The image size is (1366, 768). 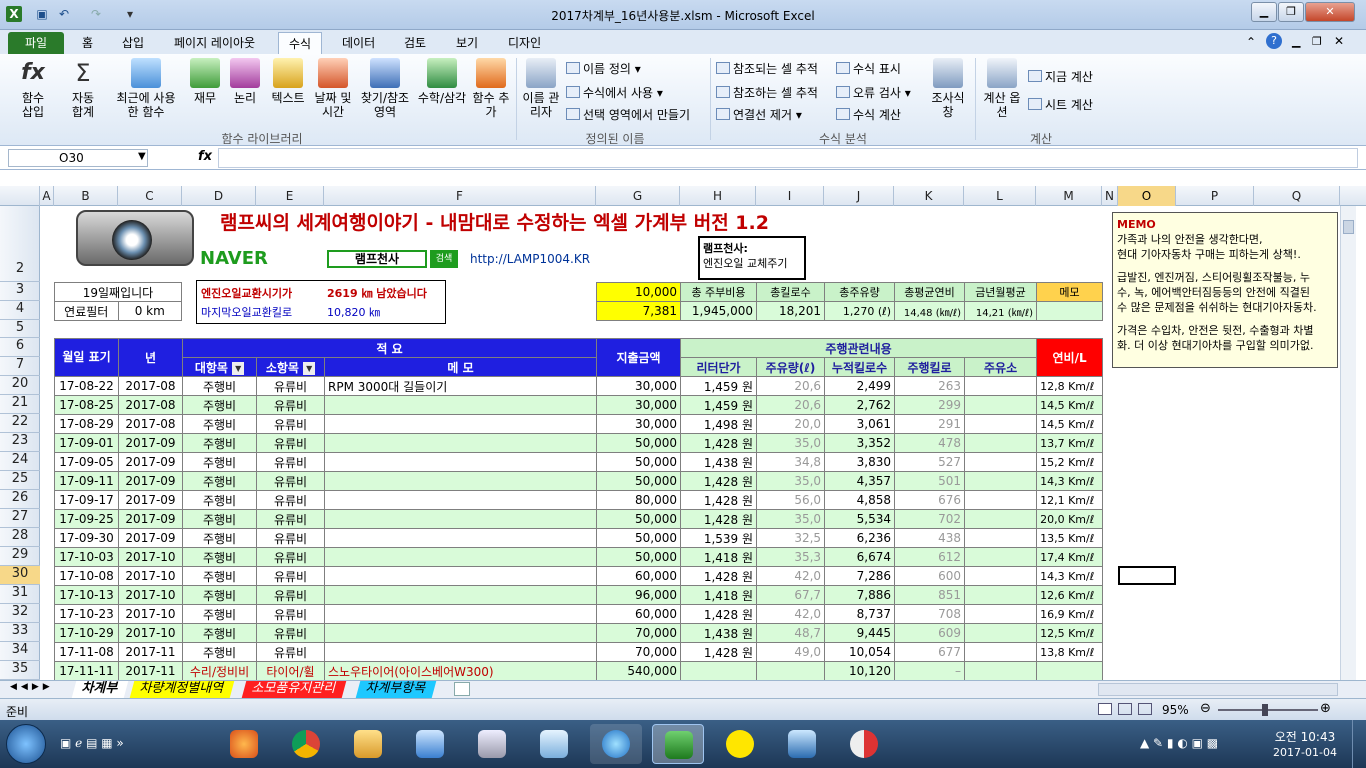 I want to click on summary-g4: 7,381, so click(x=638, y=311).